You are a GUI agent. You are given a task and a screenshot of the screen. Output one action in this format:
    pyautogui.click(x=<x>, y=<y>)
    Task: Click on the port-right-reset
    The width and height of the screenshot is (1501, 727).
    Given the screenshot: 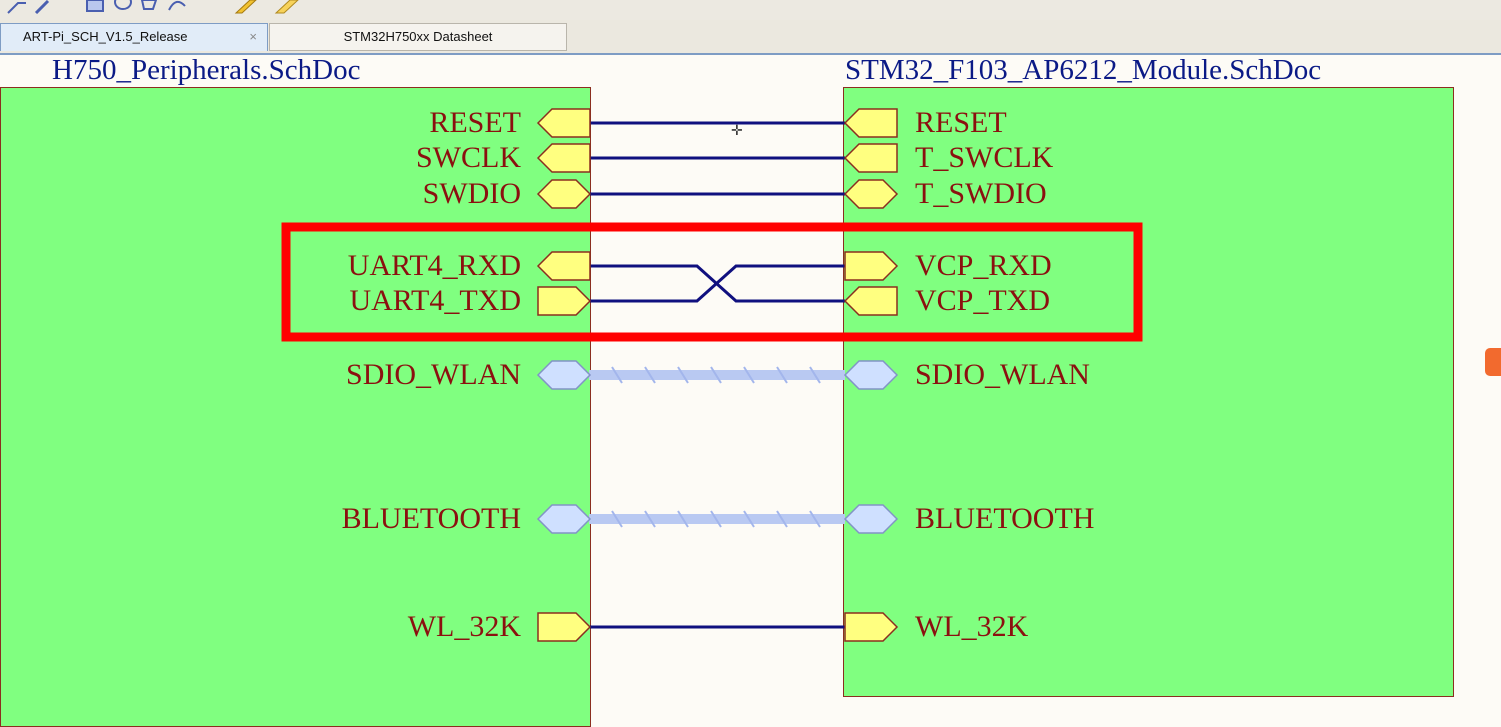 What is the action you would take?
    pyautogui.click(x=870, y=123)
    